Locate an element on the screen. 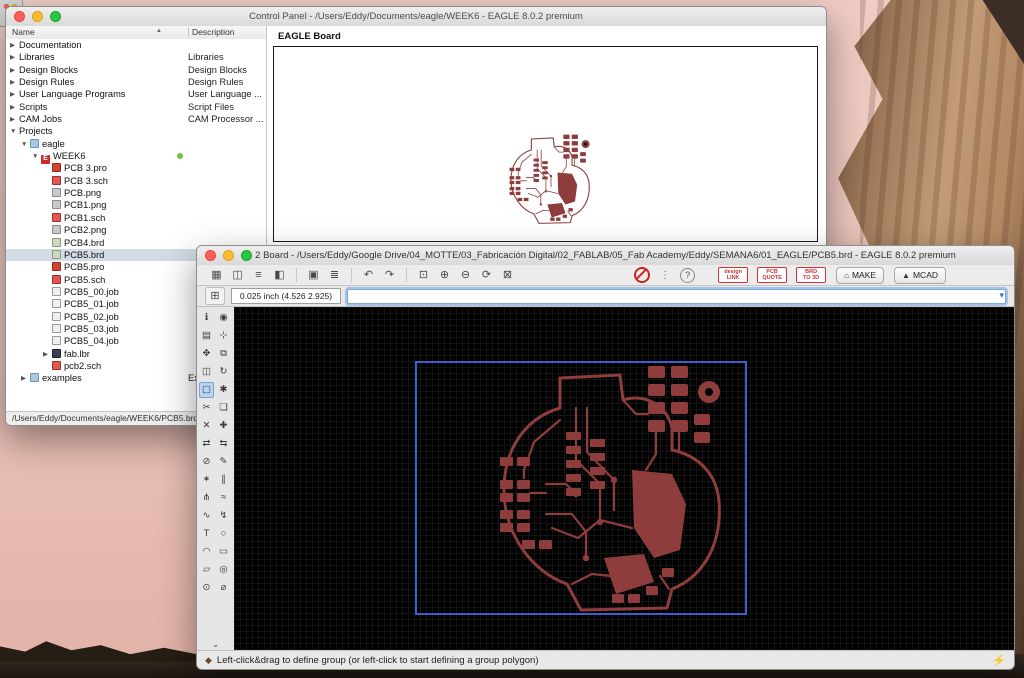  name-tool: ✎ is located at coordinates (223, 462).